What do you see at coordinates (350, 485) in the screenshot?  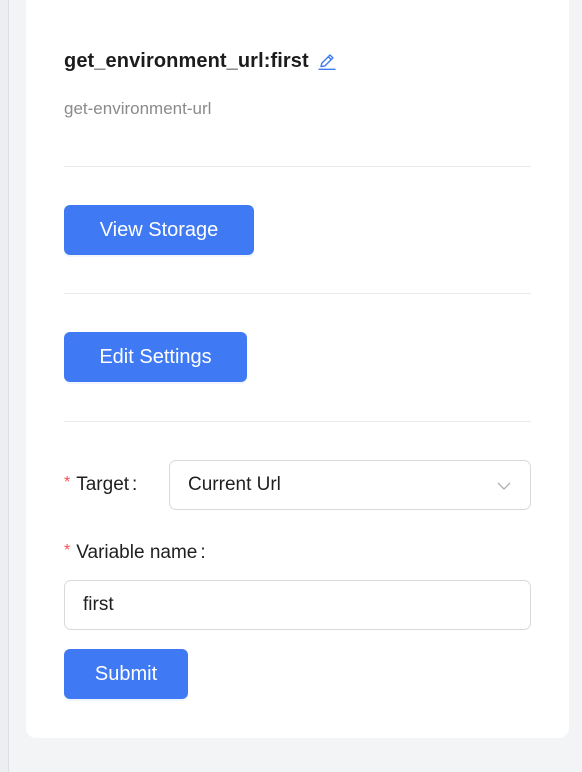 I see `target-select: Current Url` at bounding box center [350, 485].